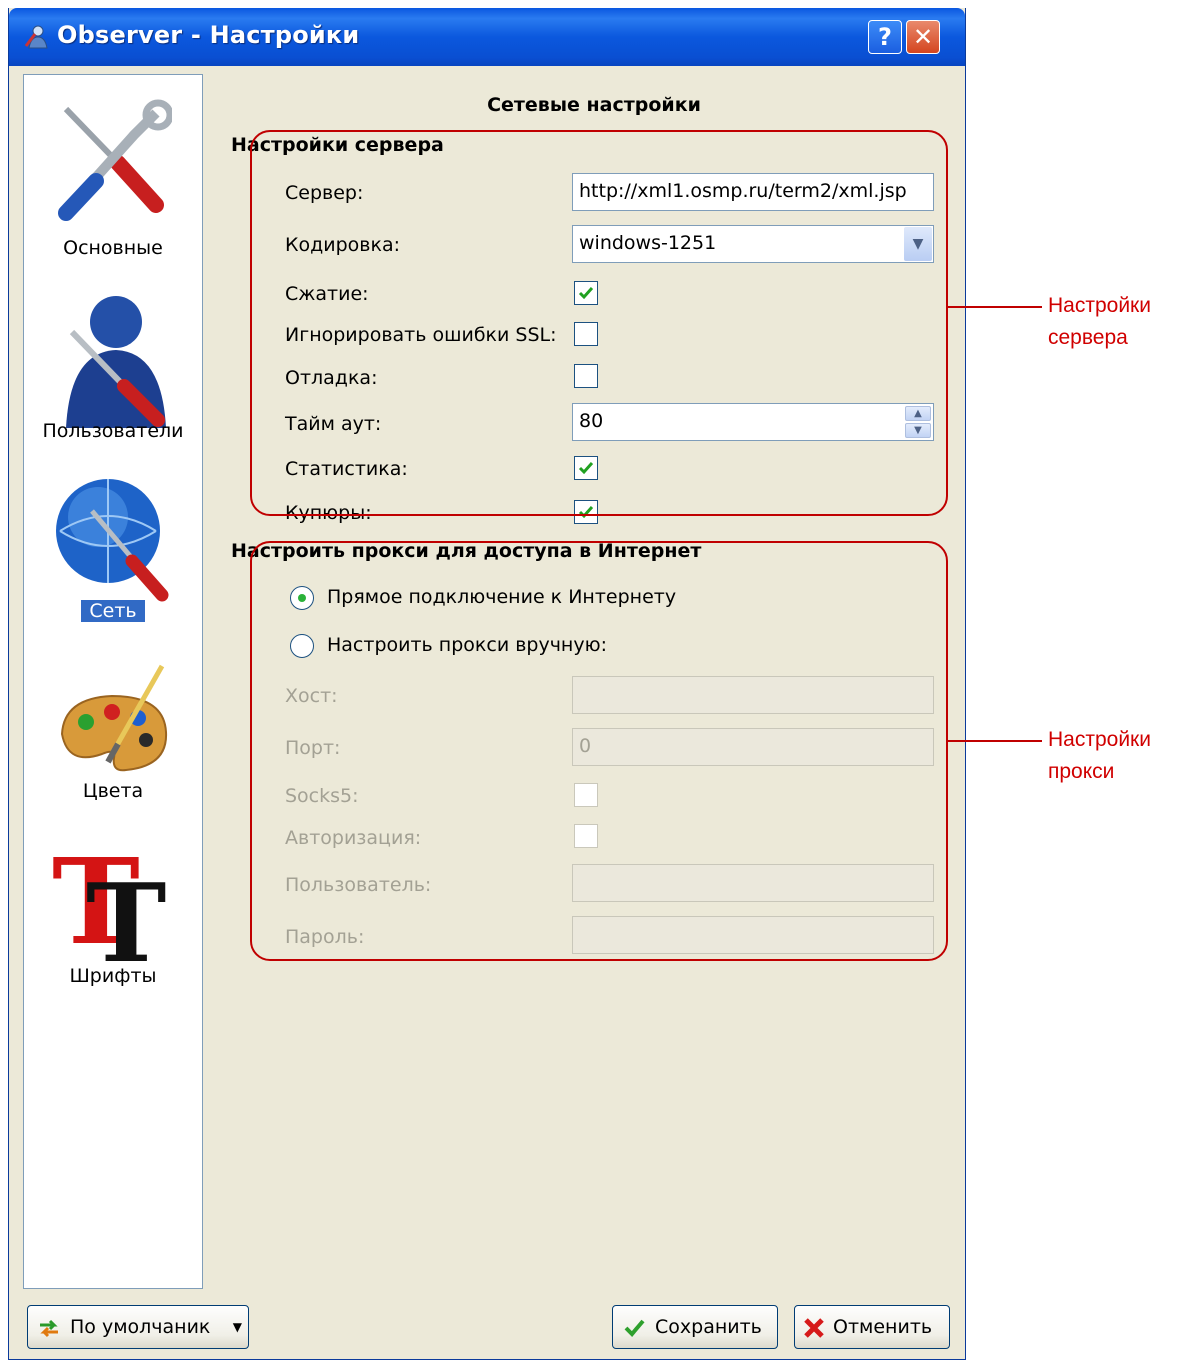 The width and height of the screenshot is (1182, 1362). Describe the element at coordinates (883, 1327) in the screenshot. I see `cancel-label: Отменить` at that location.